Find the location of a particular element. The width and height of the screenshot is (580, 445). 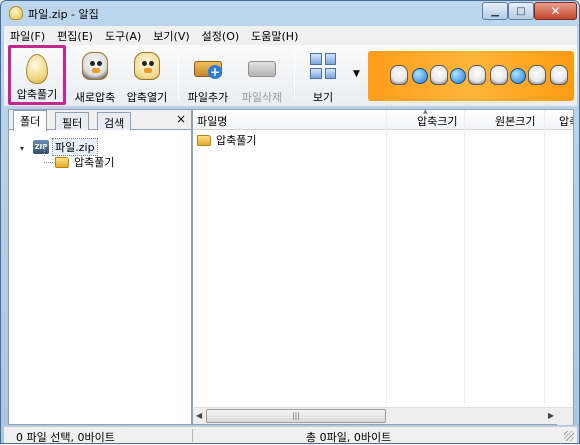

zip-archive-icon: ZIP is located at coordinates (41, 147).